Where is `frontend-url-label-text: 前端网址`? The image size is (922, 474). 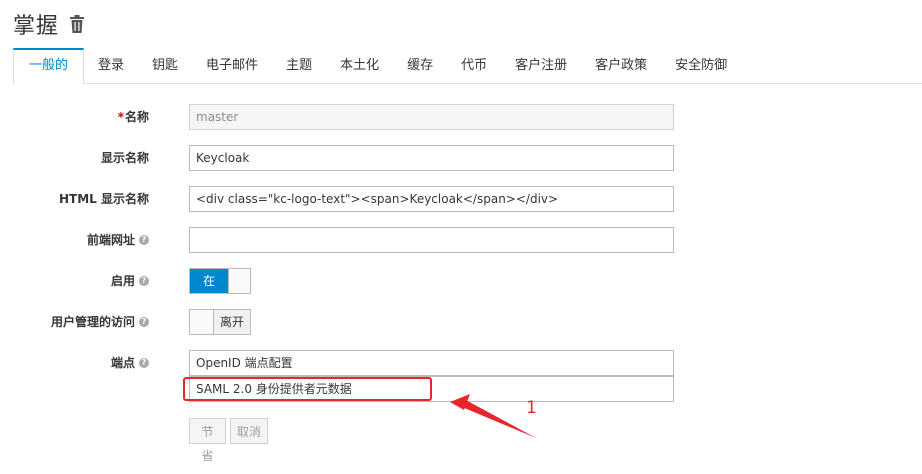
frontend-url-label-text: 前端网址 is located at coordinates (110, 240).